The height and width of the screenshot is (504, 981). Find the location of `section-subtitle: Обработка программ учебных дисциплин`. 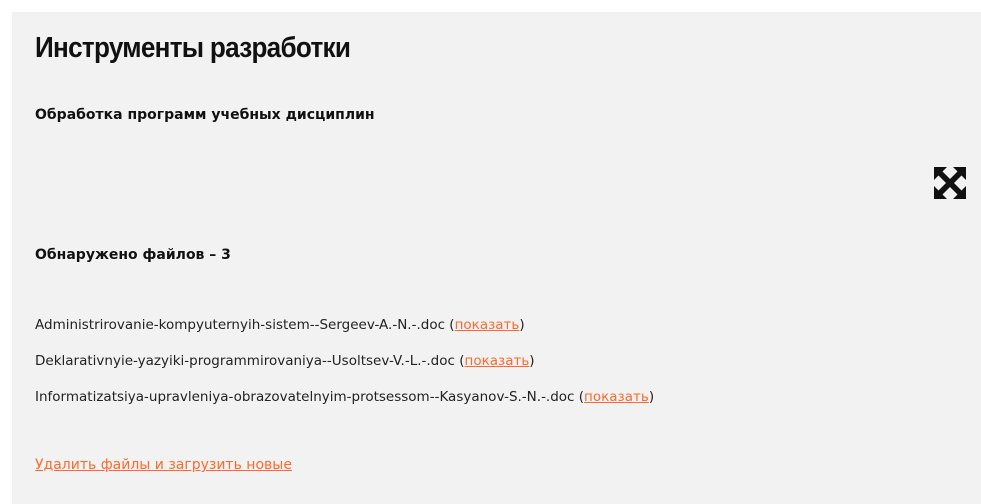

section-subtitle: Обработка программ учебных дисциплин is located at coordinates (205, 115).